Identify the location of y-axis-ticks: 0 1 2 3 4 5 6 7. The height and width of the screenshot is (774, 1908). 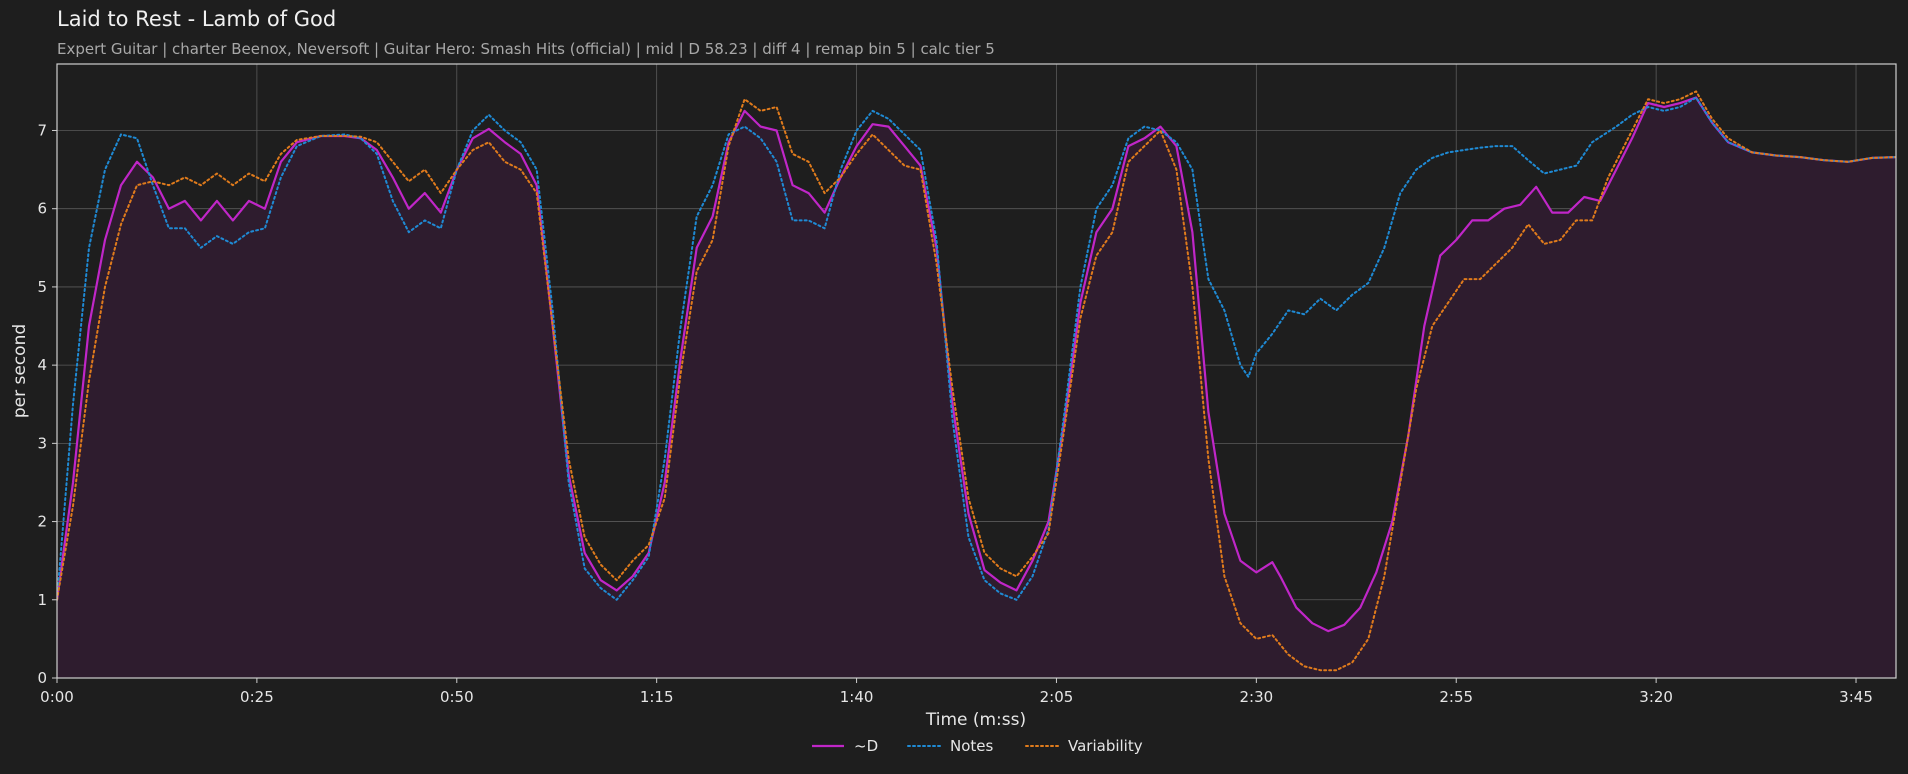
(47, 404).